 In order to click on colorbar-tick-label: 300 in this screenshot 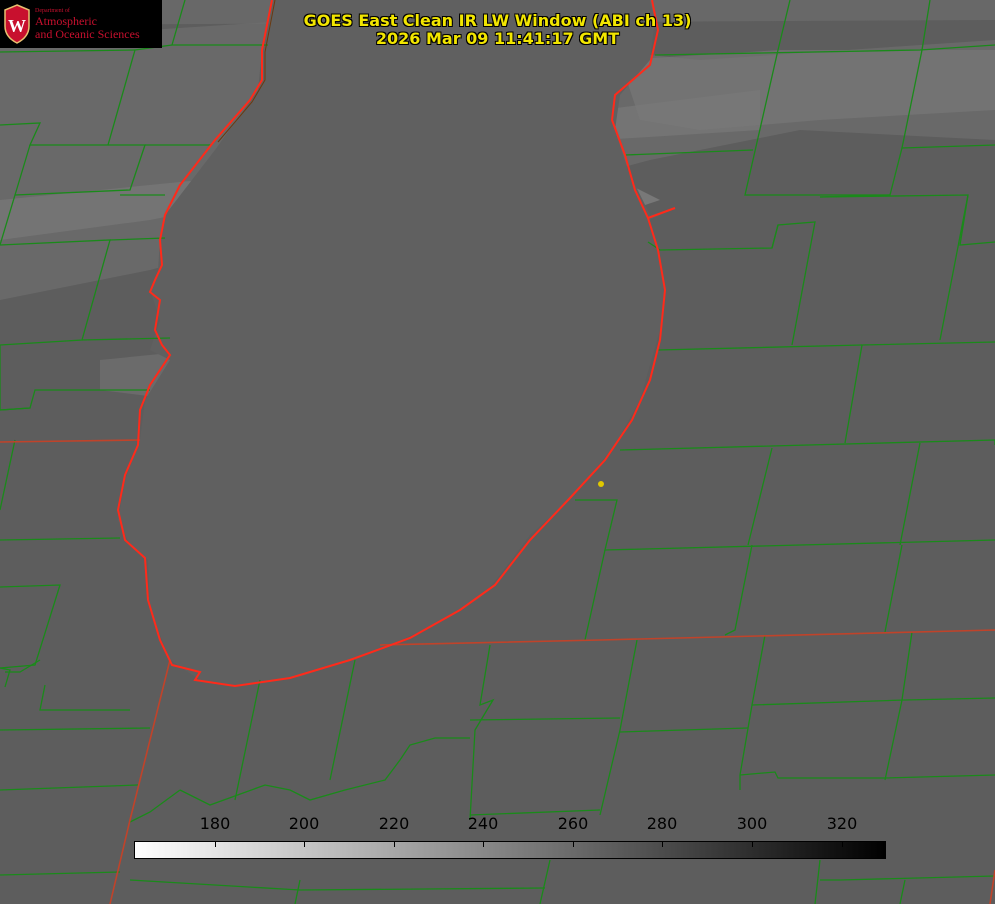, I will do `click(752, 823)`.